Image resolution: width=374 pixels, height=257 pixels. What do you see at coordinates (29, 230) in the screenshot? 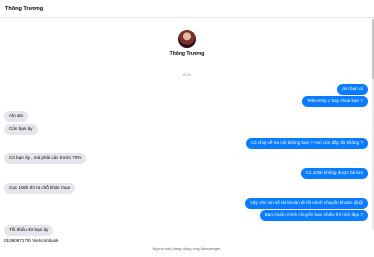
I see `message-incoming: Tối thiểu 4tr bạn ảy` at bounding box center [29, 230].